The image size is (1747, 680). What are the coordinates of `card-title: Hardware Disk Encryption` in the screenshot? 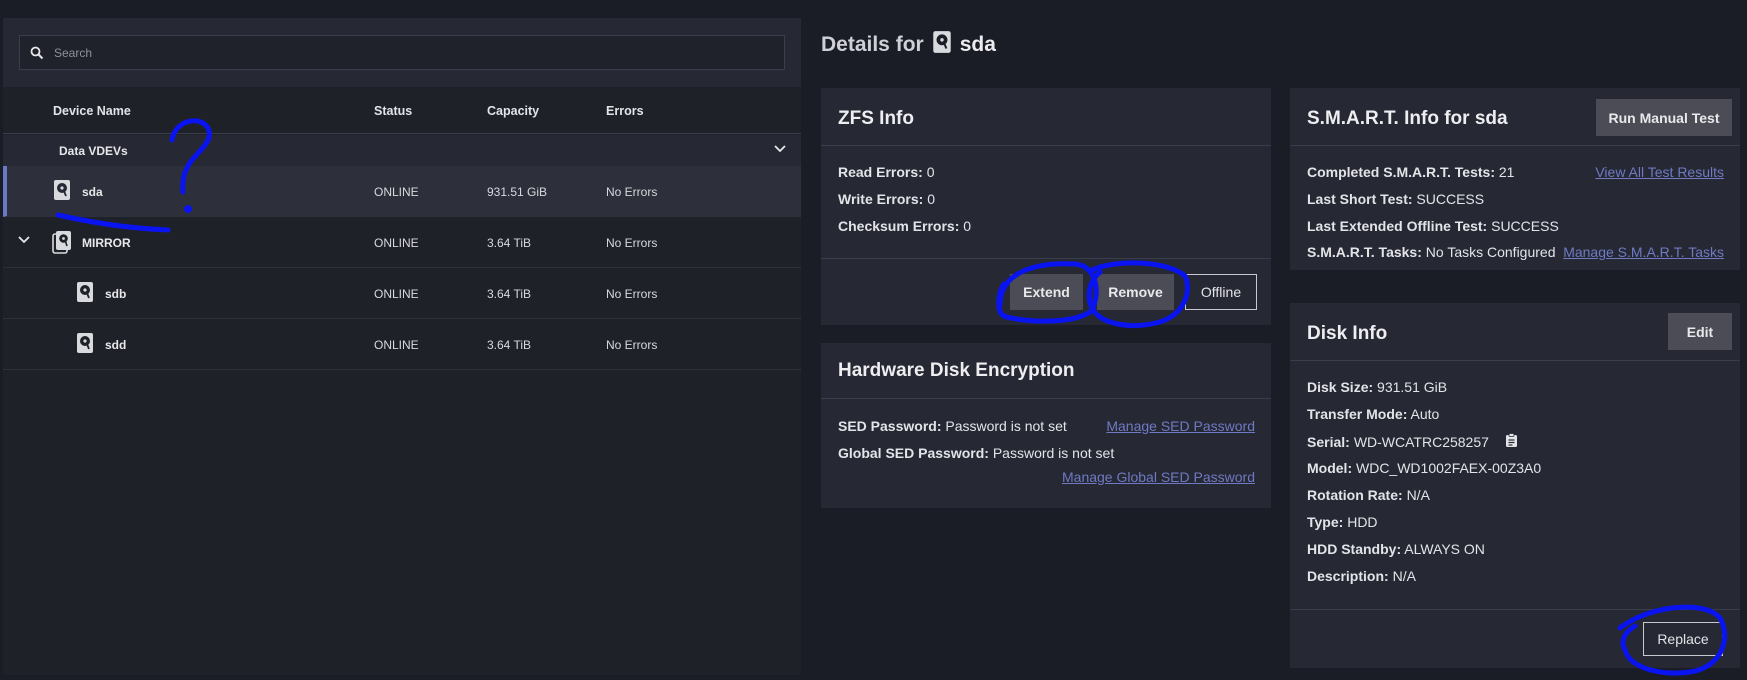 It's located at (956, 370).